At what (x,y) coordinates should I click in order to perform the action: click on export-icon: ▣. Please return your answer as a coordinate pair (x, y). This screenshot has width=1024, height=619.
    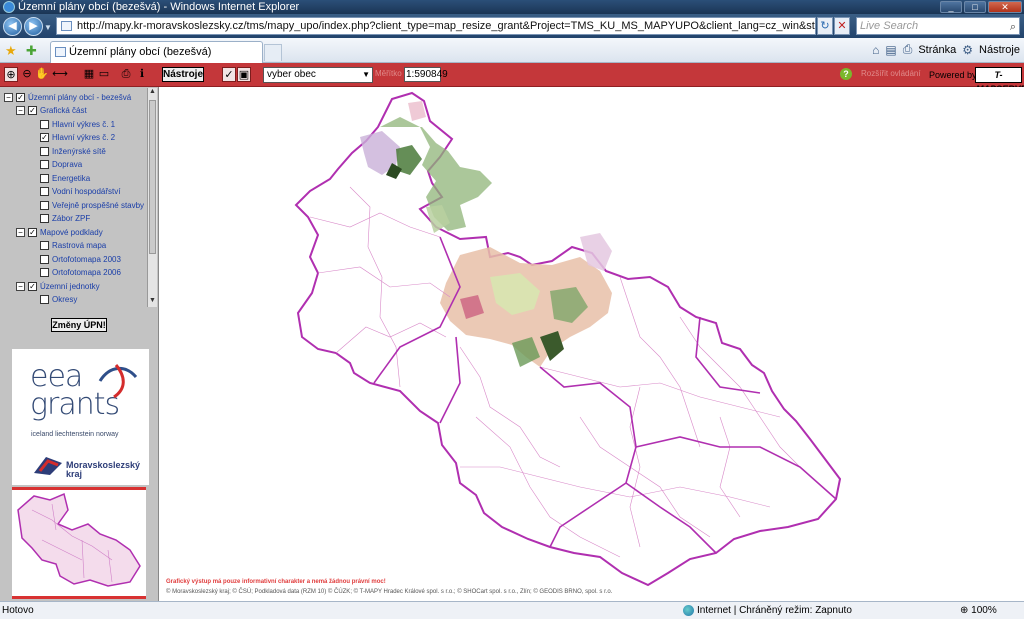
    Looking at the image, I should click on (244, 74).